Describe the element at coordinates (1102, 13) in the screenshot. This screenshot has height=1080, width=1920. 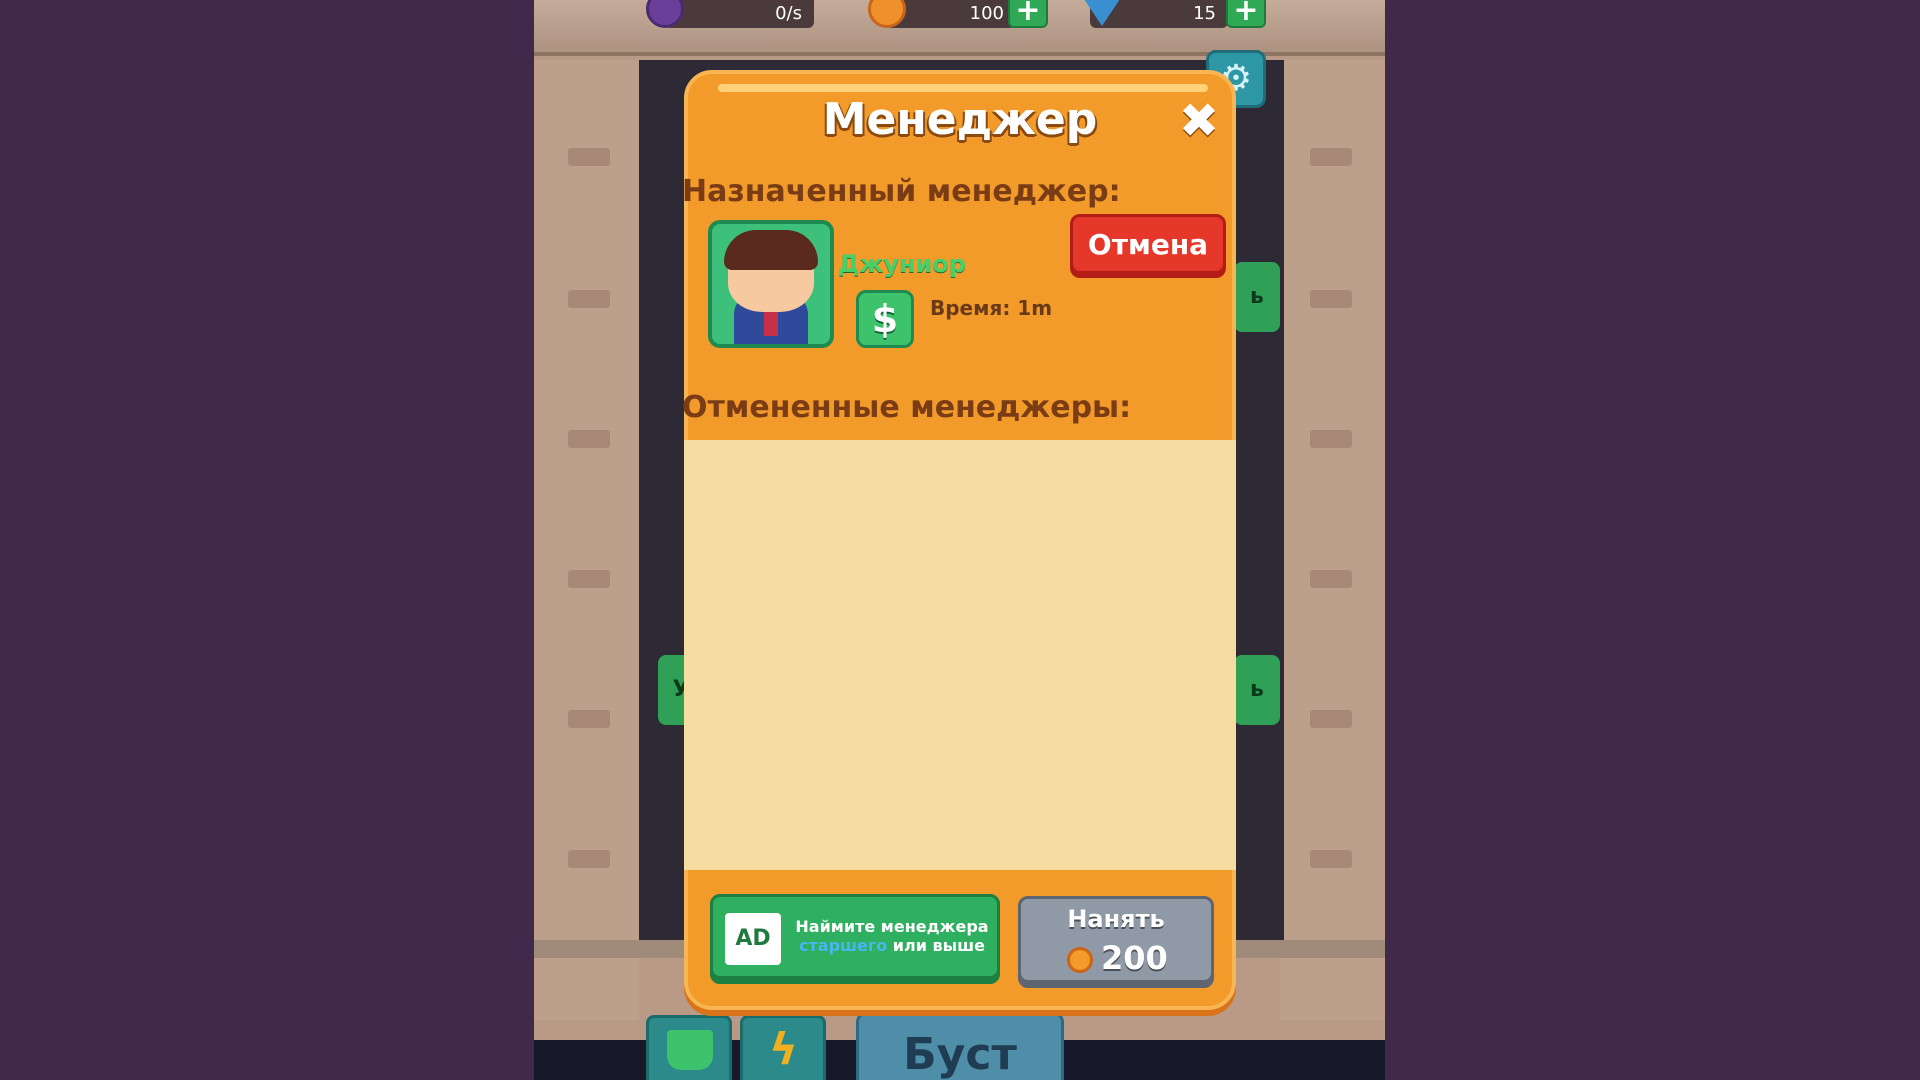
I see `gem-icon` at that location.